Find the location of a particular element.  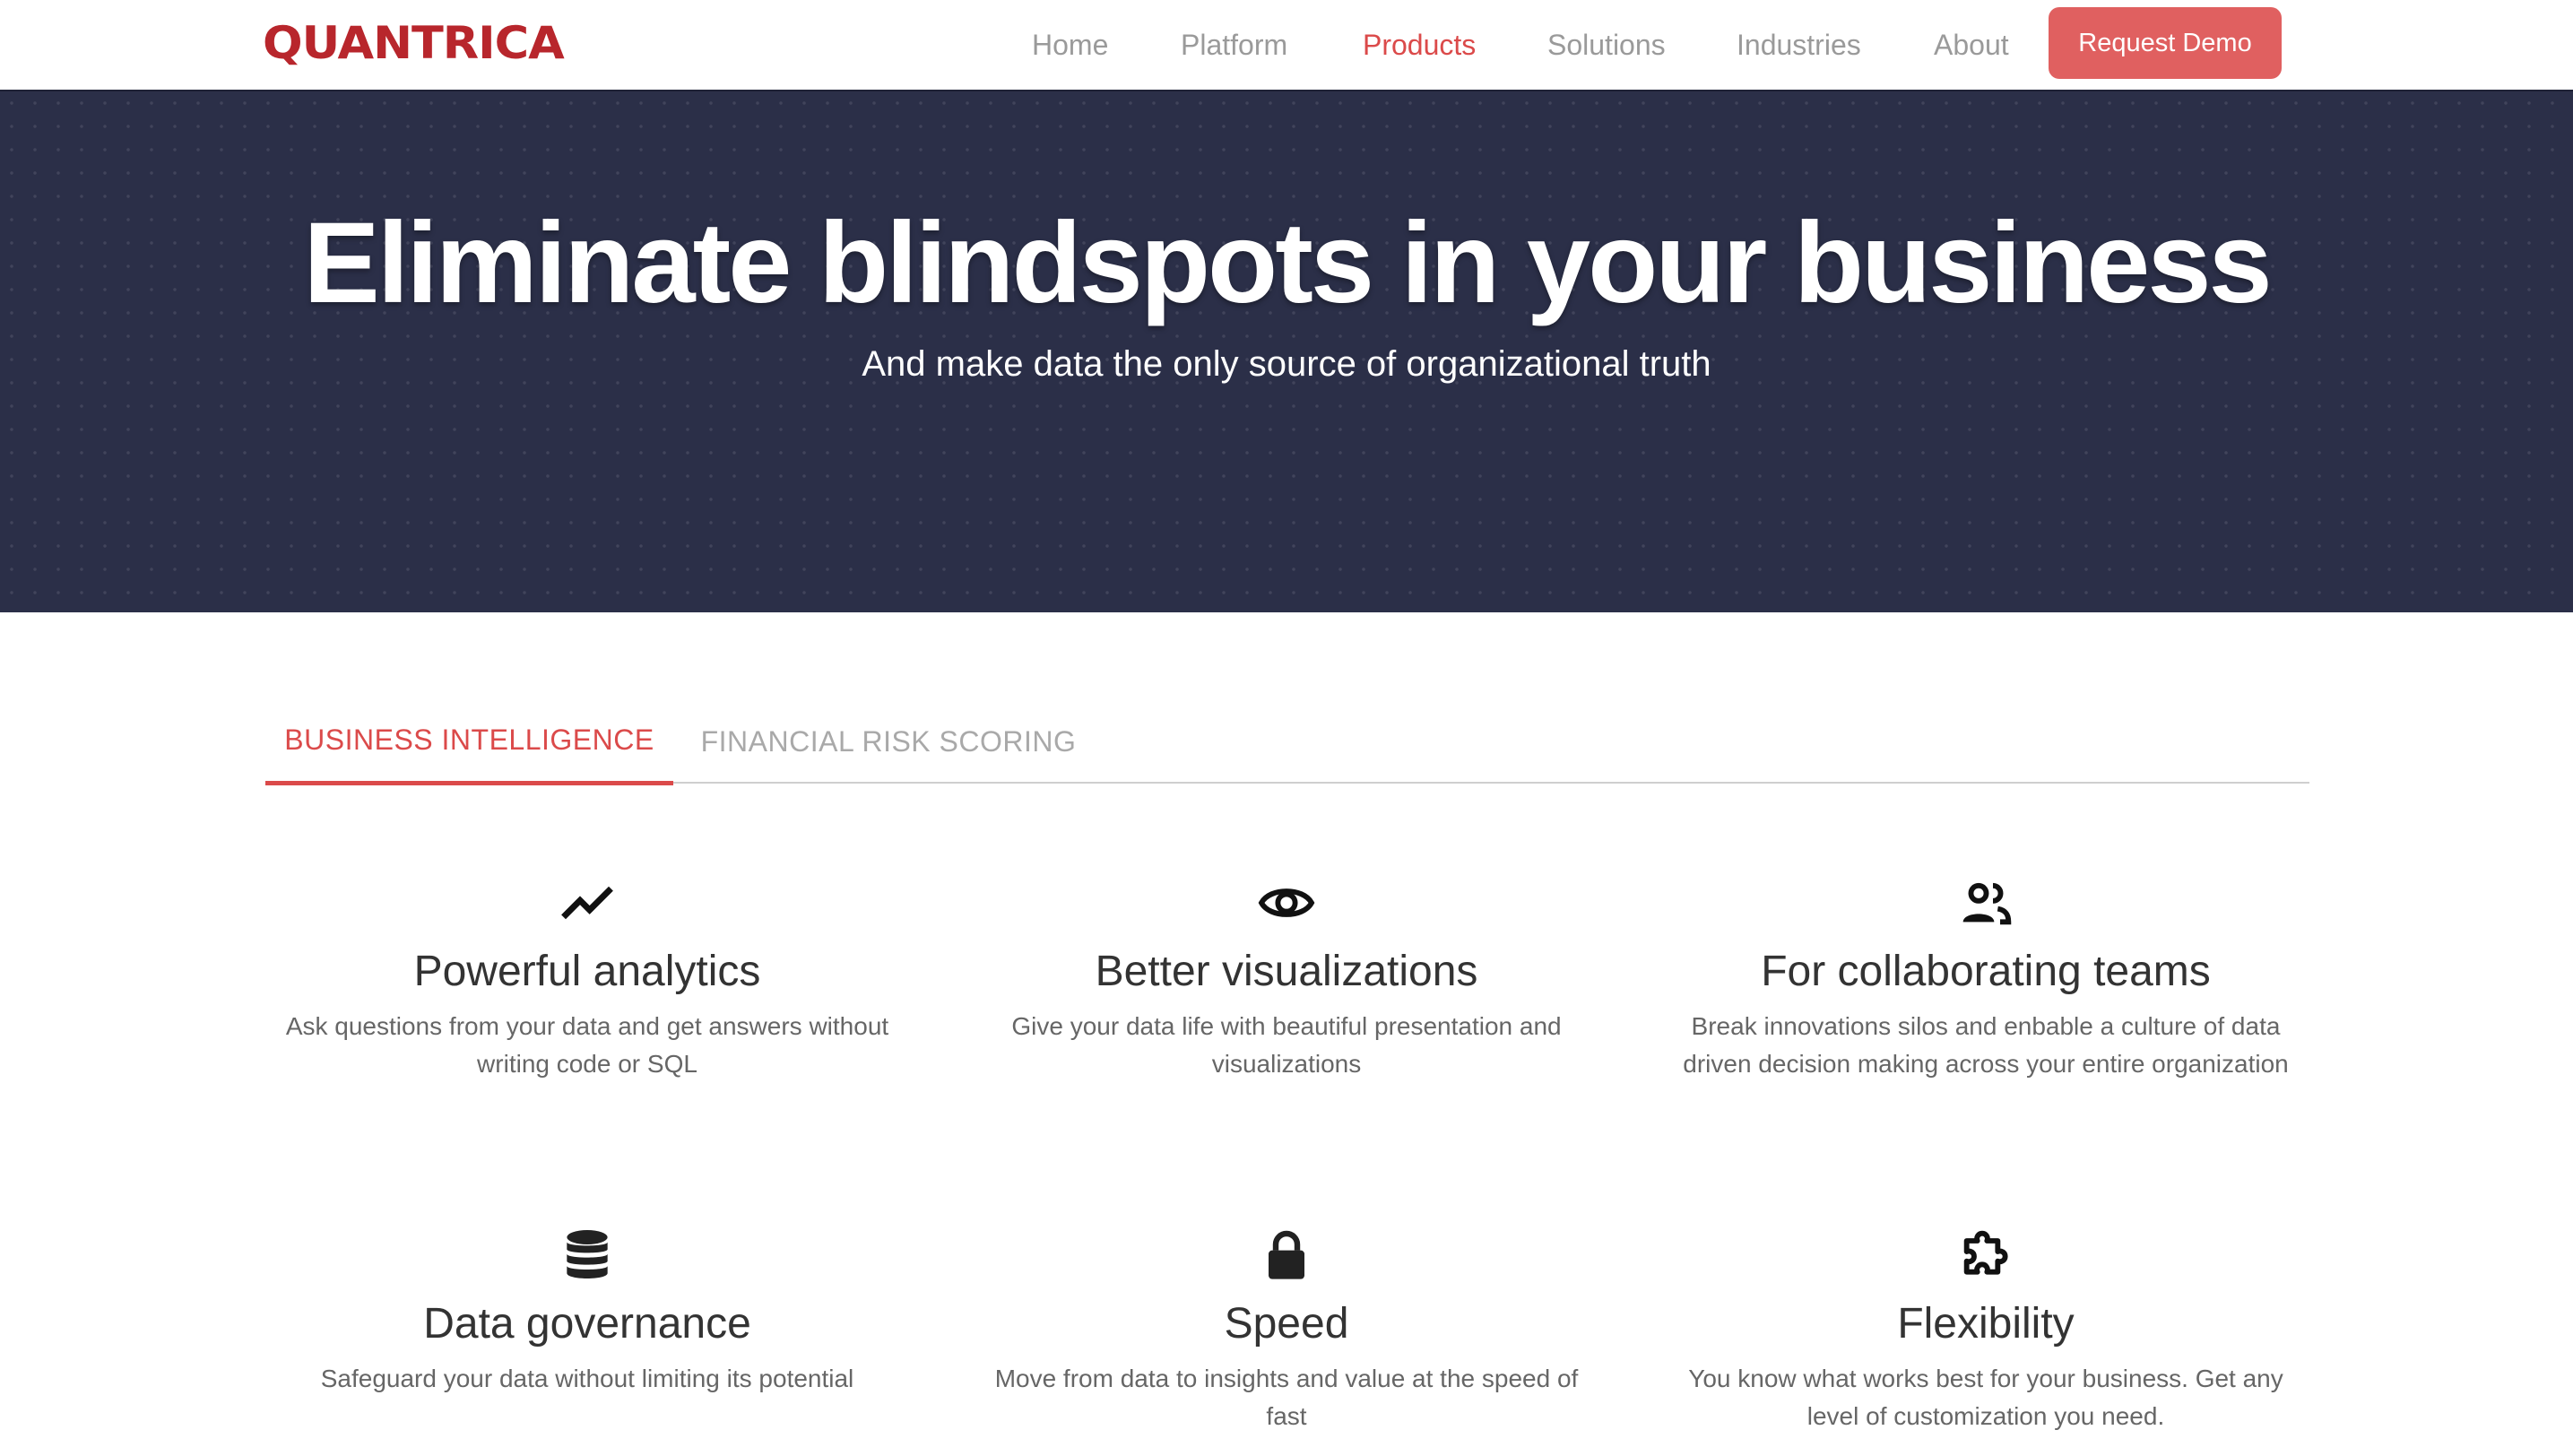

nav-item-industries: Industries is located at coordinates (1799, 45).